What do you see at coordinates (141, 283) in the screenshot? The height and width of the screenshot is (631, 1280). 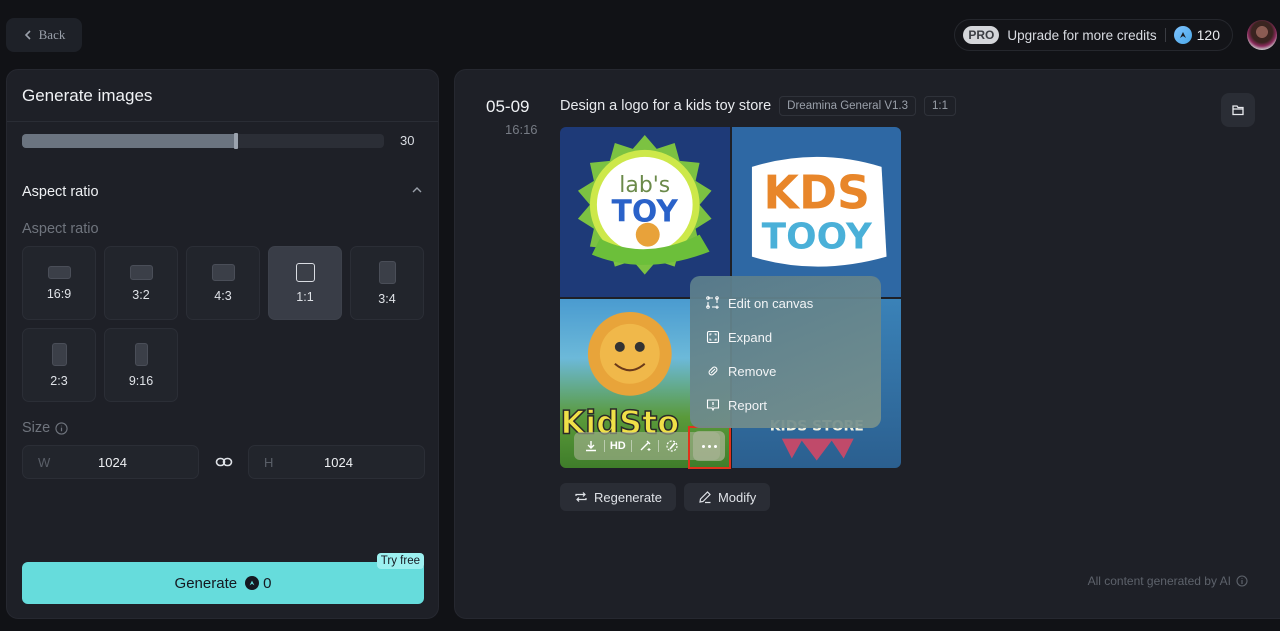 I see `ratio-3-2: 3:2` at bounding box center [141, 283].